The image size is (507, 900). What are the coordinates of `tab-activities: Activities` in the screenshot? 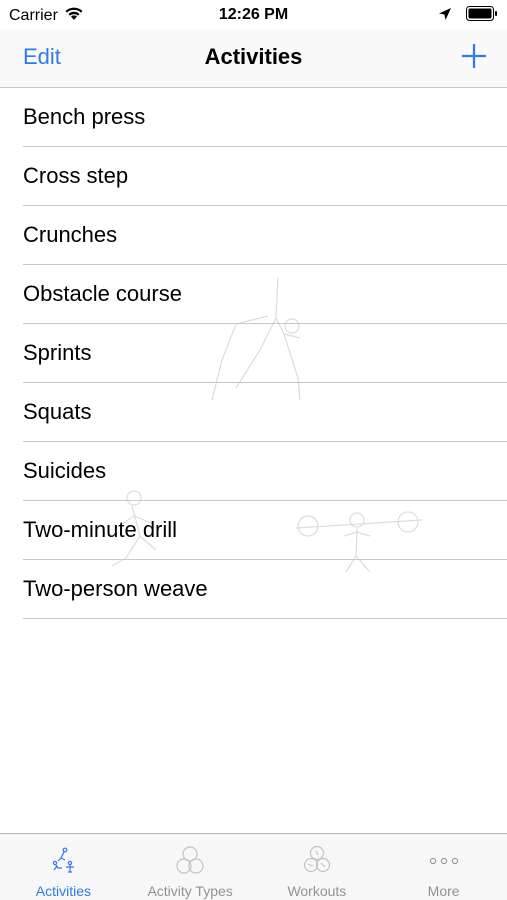 It's located at (63, 867).